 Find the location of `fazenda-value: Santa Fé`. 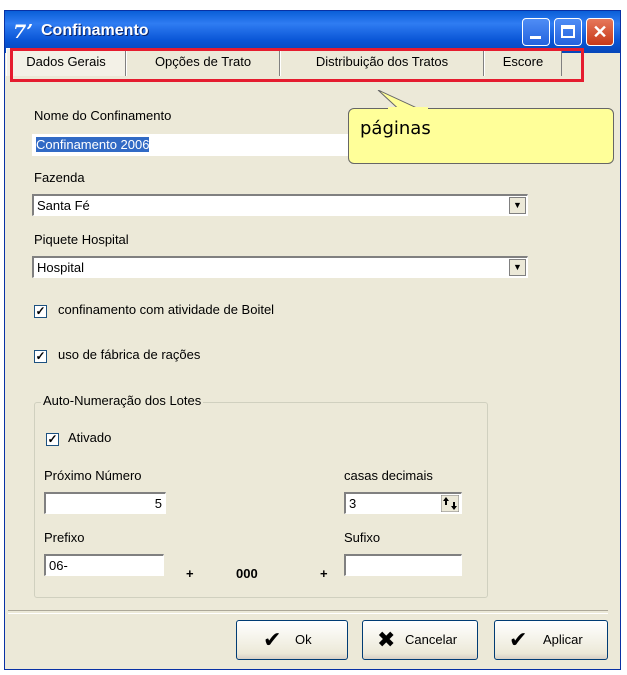

fazenda-value: Santa Fé is located at coordinates (63, 205).